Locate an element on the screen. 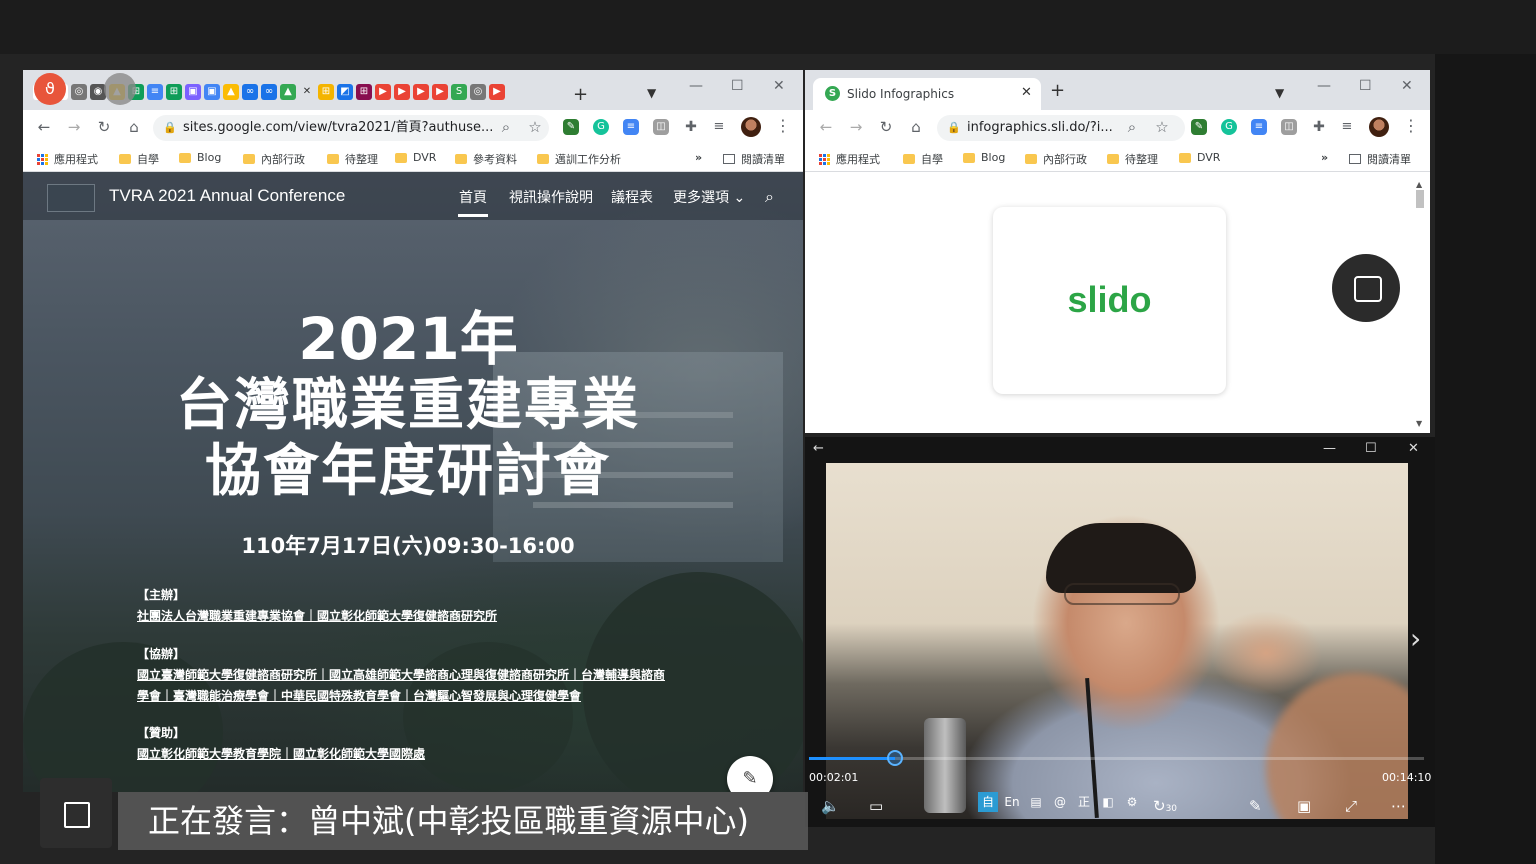  bookmark-folder: 參考資料 is located at coordinates (486, 159).